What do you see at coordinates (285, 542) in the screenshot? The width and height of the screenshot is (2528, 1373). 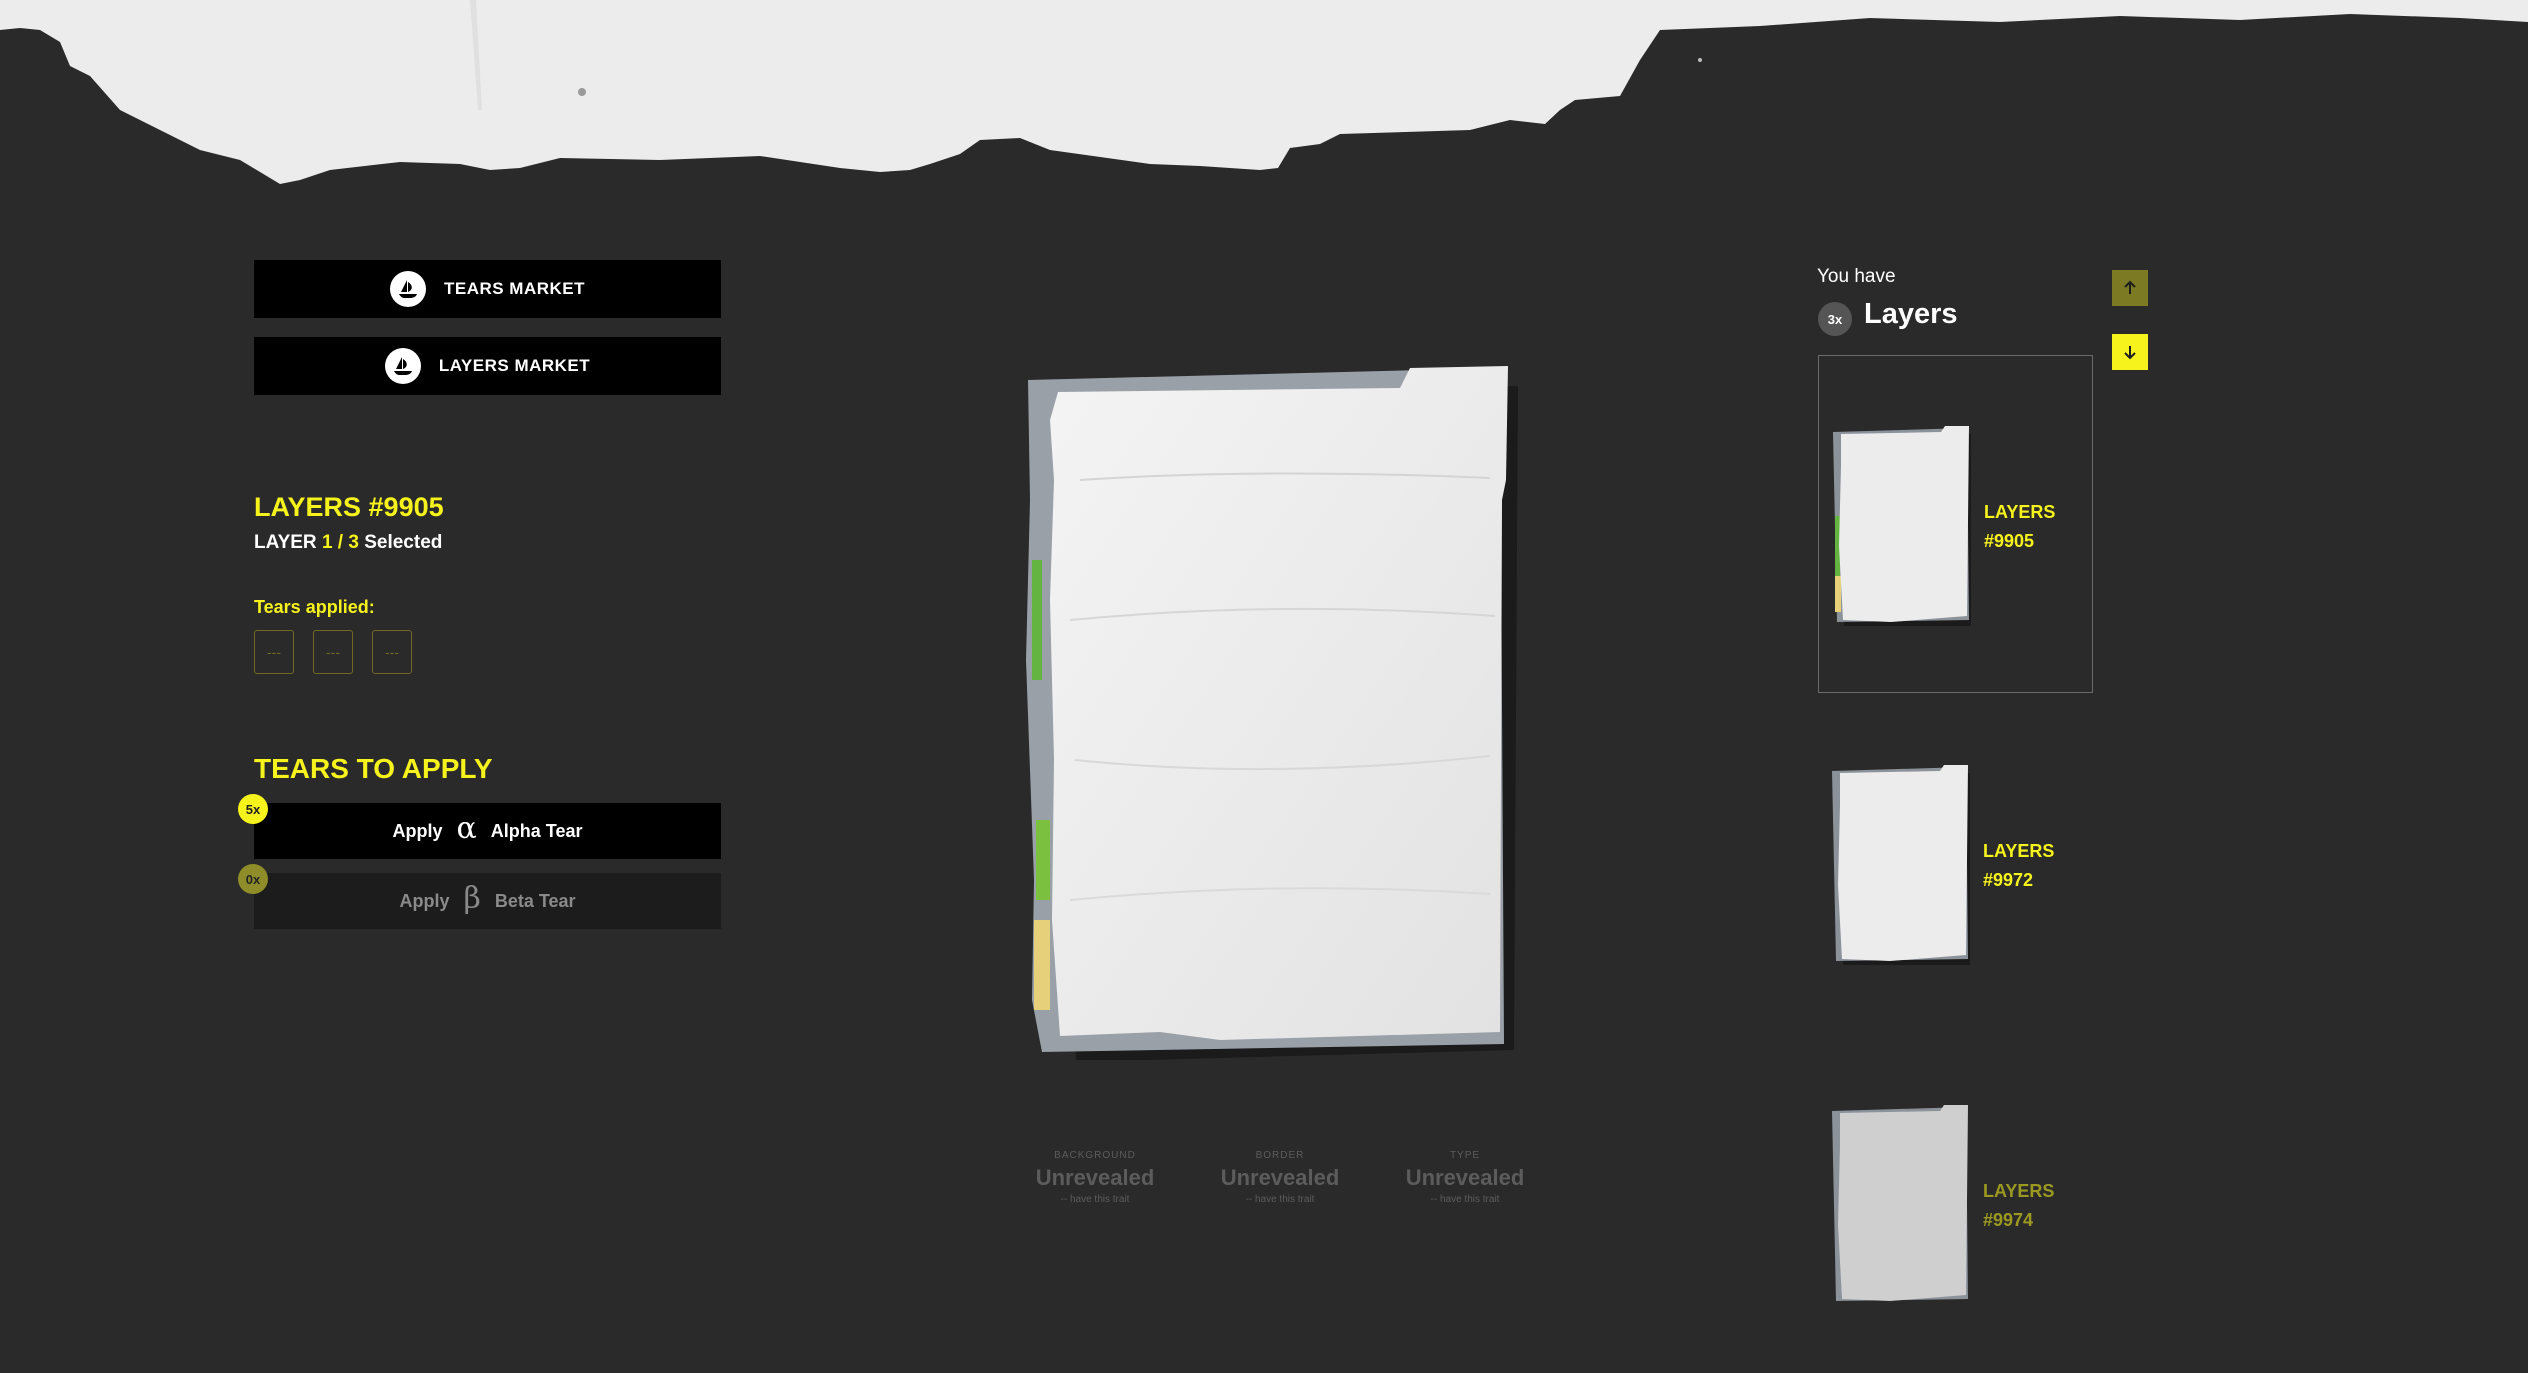 I see `layer-prefix: LAYER` at bounding box center [285, 542].